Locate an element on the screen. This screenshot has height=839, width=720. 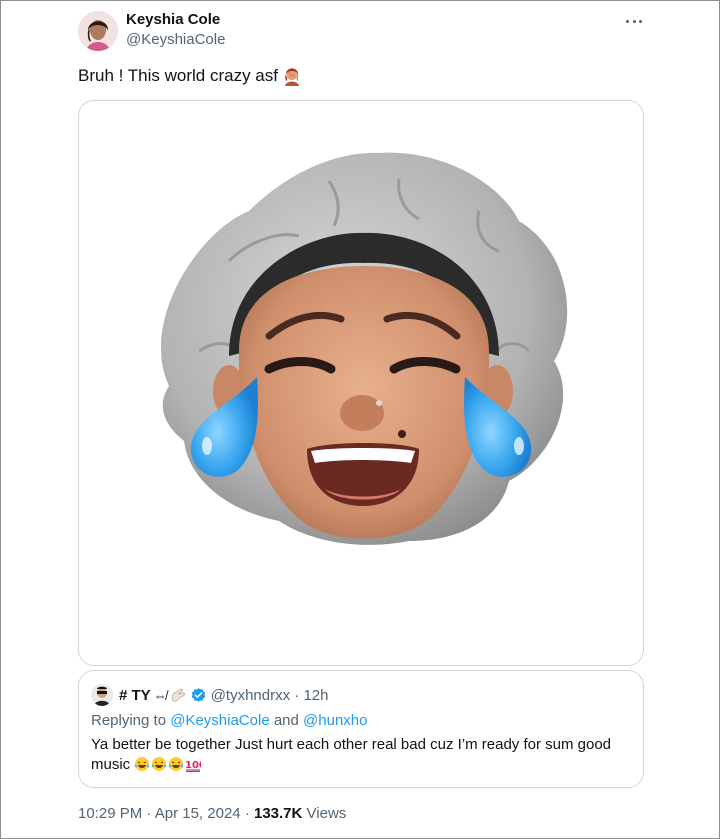
tweet-meta: 10:29 PM · Apr 15, 2024 · 133.7K Views is located at coordinates (212, 814).